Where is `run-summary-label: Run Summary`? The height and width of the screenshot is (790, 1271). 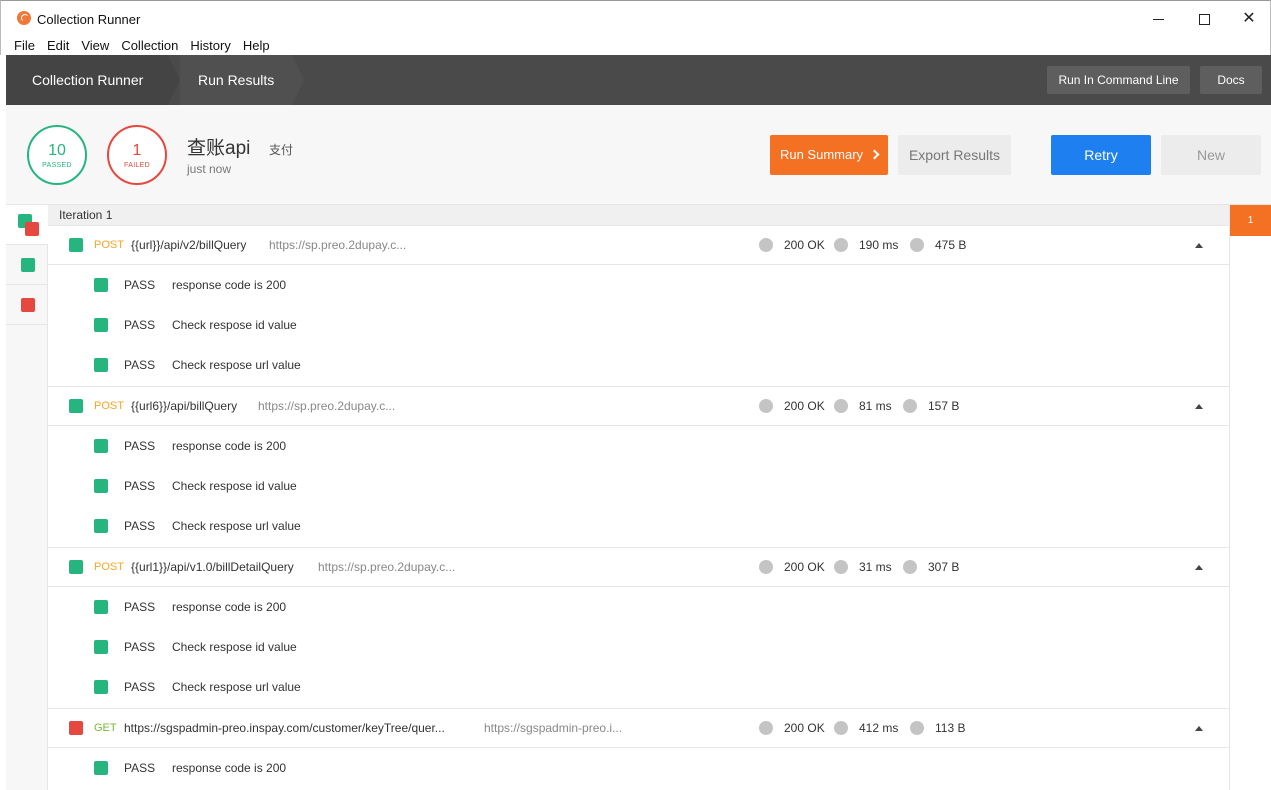 run-summary-label: Run Summary is located at coordinates (821, 154).